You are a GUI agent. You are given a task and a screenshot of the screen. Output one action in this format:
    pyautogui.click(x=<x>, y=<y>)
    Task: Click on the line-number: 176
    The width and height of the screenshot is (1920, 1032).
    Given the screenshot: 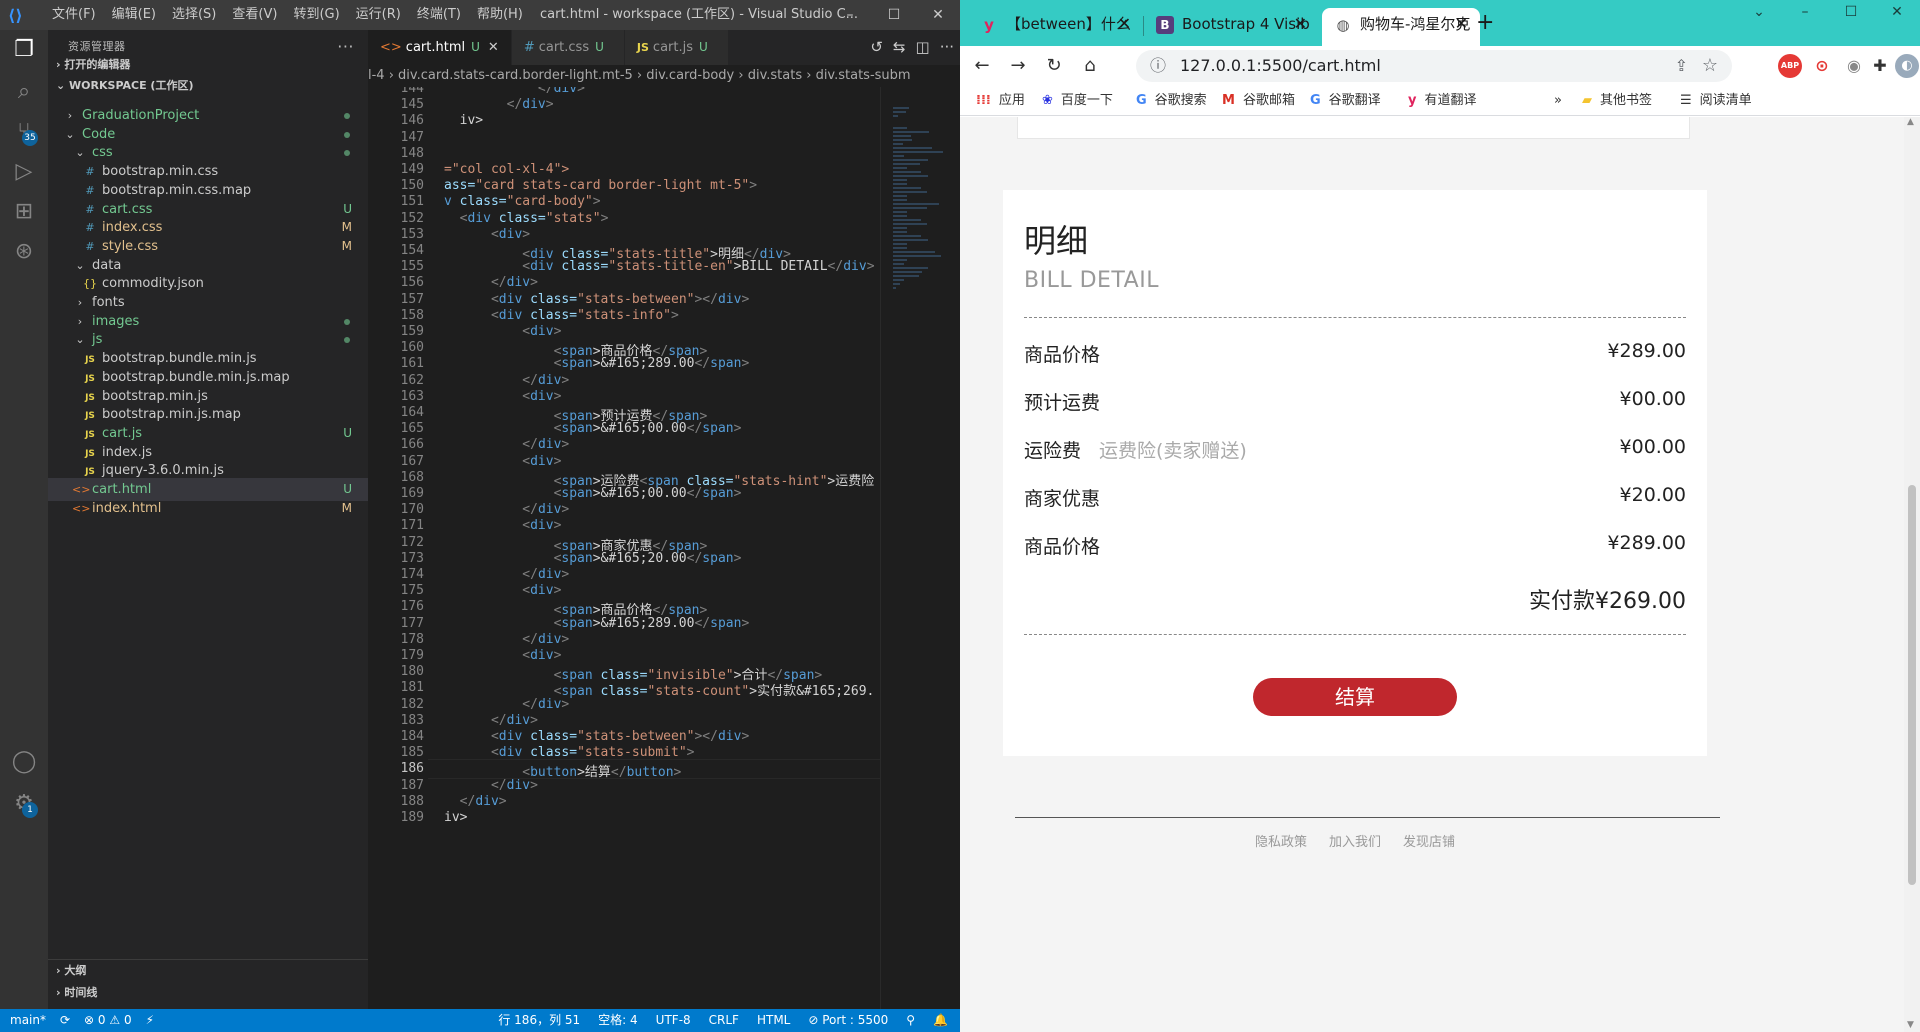 What is the action you would take?
    pyautogui.click(x=412, y=607)
    